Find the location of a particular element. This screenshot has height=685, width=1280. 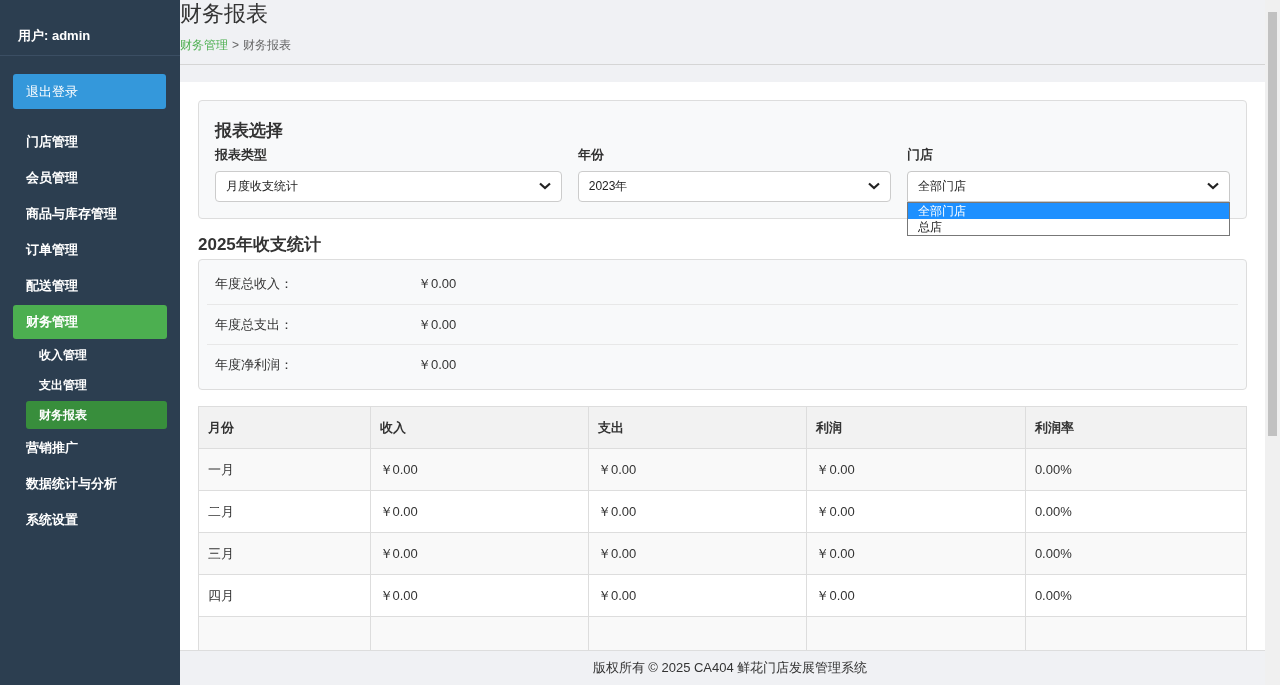

field-label: 年份 is located at coordinates (591, 155).